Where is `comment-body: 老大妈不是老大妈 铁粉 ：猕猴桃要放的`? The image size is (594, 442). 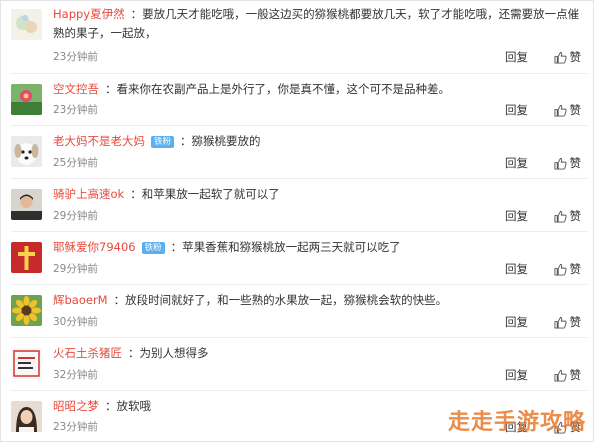 comment-body: 老大妈不是老大妈 铁粉 ：猕猴桃要放的 is located at coordinates (317, 141).